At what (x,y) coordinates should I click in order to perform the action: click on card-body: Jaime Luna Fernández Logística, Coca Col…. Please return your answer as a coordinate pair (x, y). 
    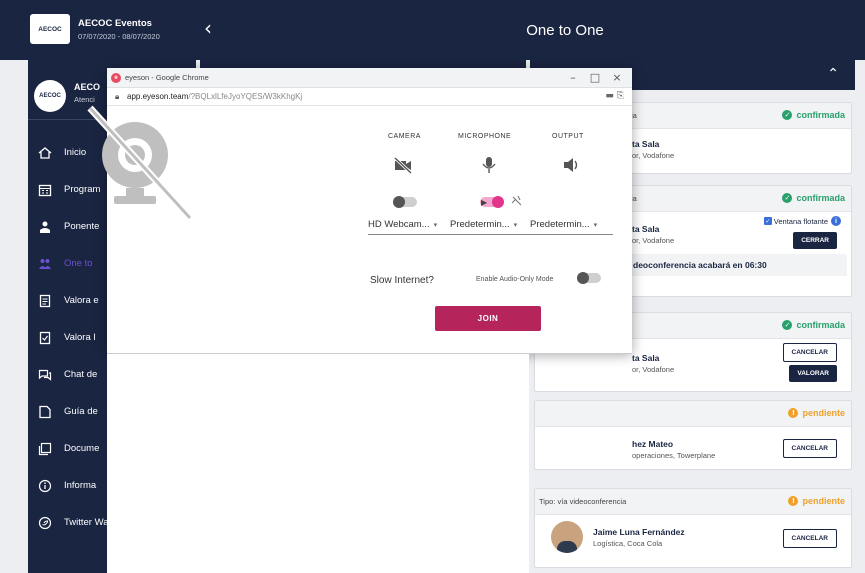
    Looking at the image, I should click on (693, 537).